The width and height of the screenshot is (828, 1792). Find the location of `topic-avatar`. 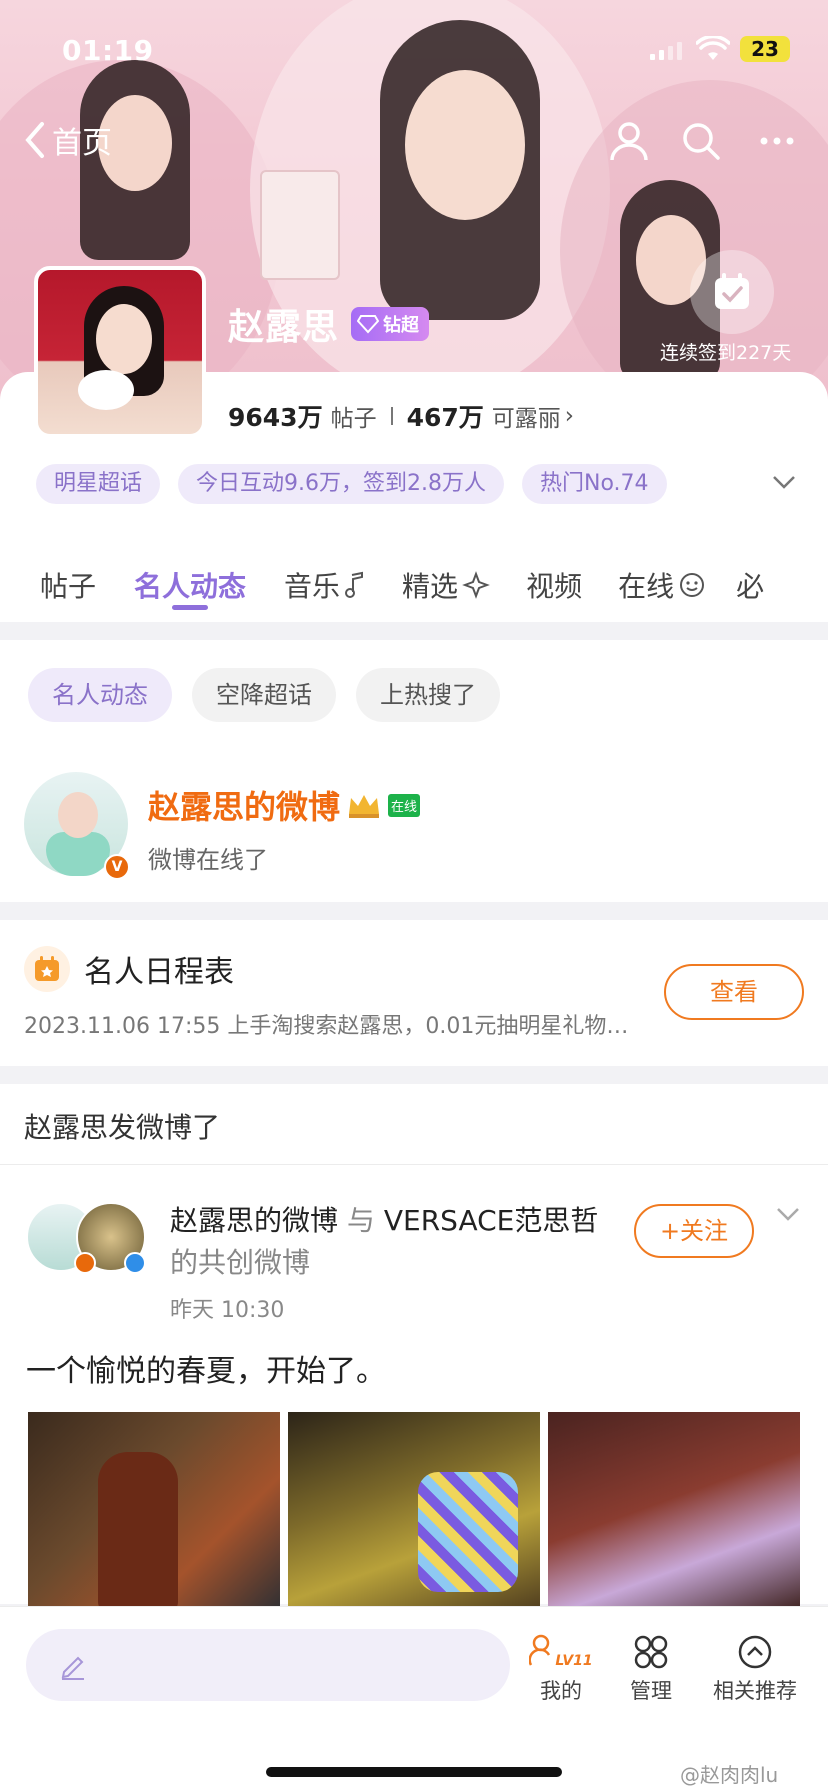

topic-avatar is located at coordinates (120, 352).